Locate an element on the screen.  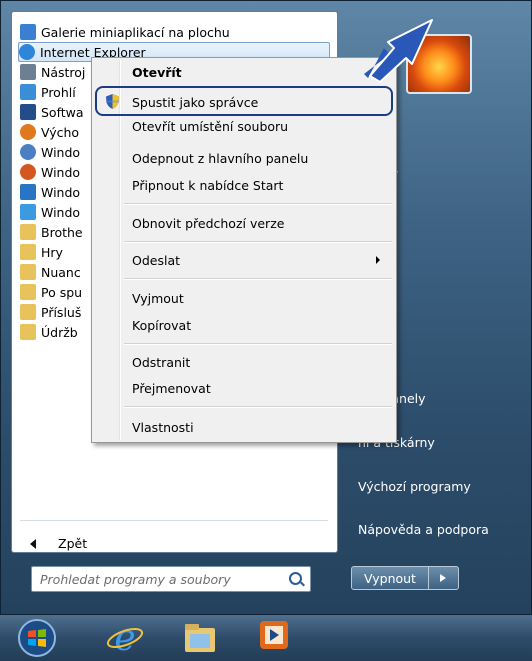
menu-item-pin-start: Připnout k nabídce Start is located at coordinates (244, 185).